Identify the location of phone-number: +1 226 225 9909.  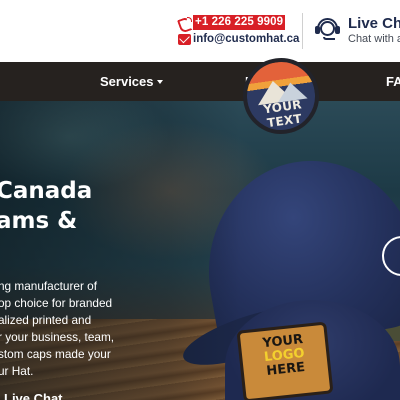
(239, 22).